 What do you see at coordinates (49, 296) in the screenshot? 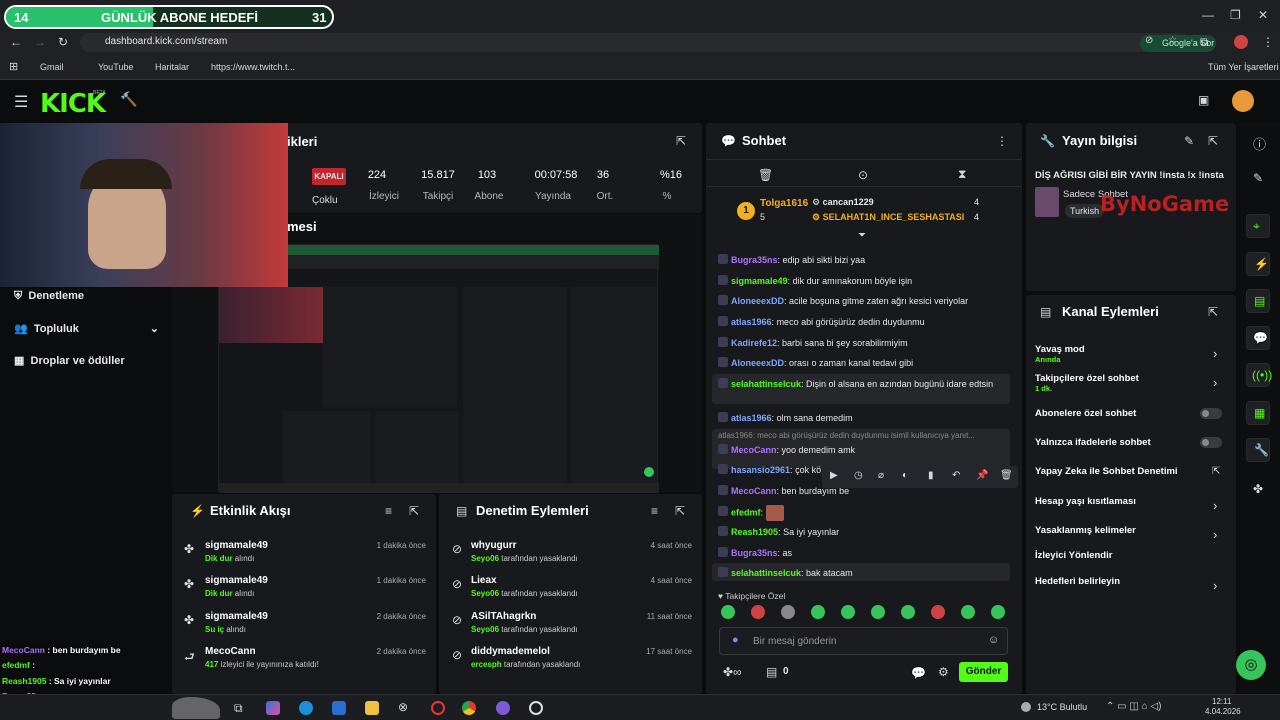
I see `sidebar-item-moderation: ⛨ Denetleme` at bounding box center [49, 296].